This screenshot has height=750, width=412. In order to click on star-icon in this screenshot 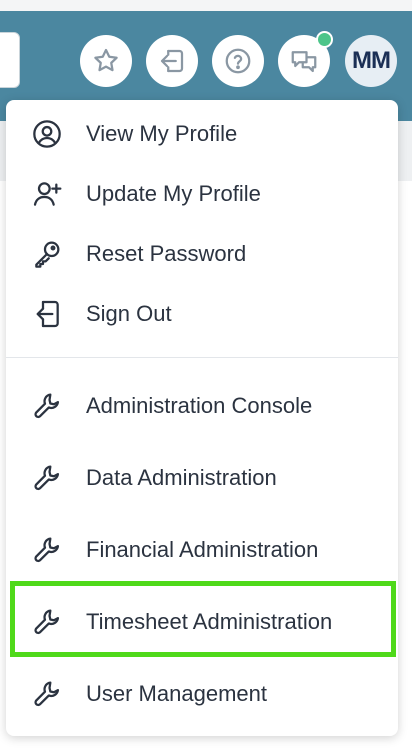, I will do `click(106, 60)`.